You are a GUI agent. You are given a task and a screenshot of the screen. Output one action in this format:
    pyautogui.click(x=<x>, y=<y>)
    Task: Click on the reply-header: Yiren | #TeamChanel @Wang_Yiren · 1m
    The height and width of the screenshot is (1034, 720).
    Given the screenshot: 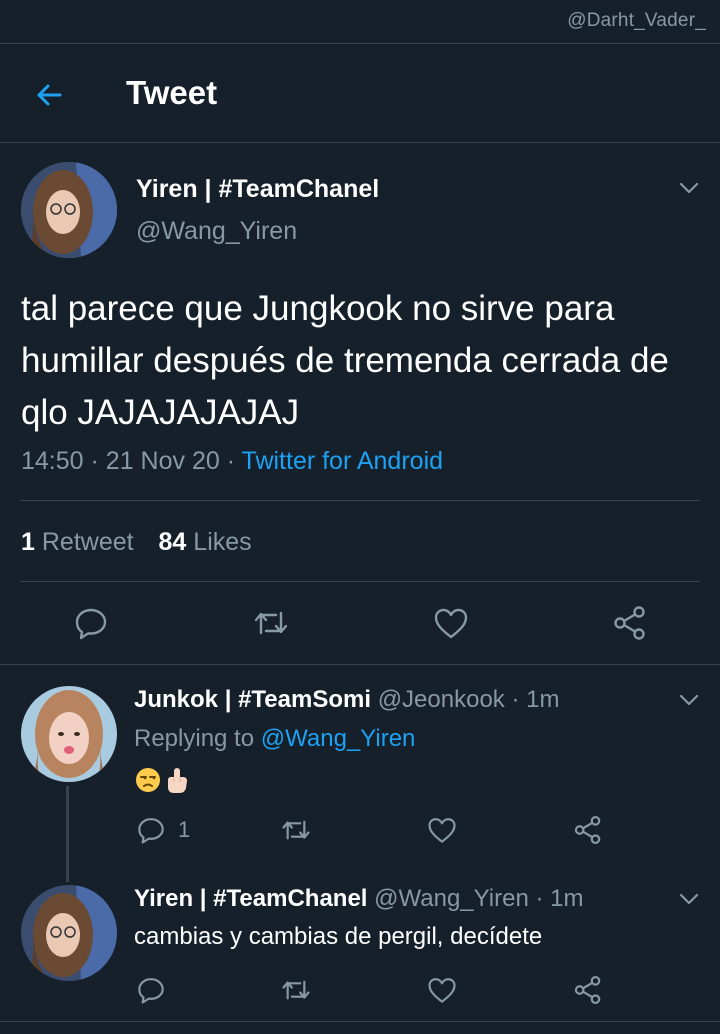 What is the action you would take?
    pyautogui.click(x=358, y=899)
    